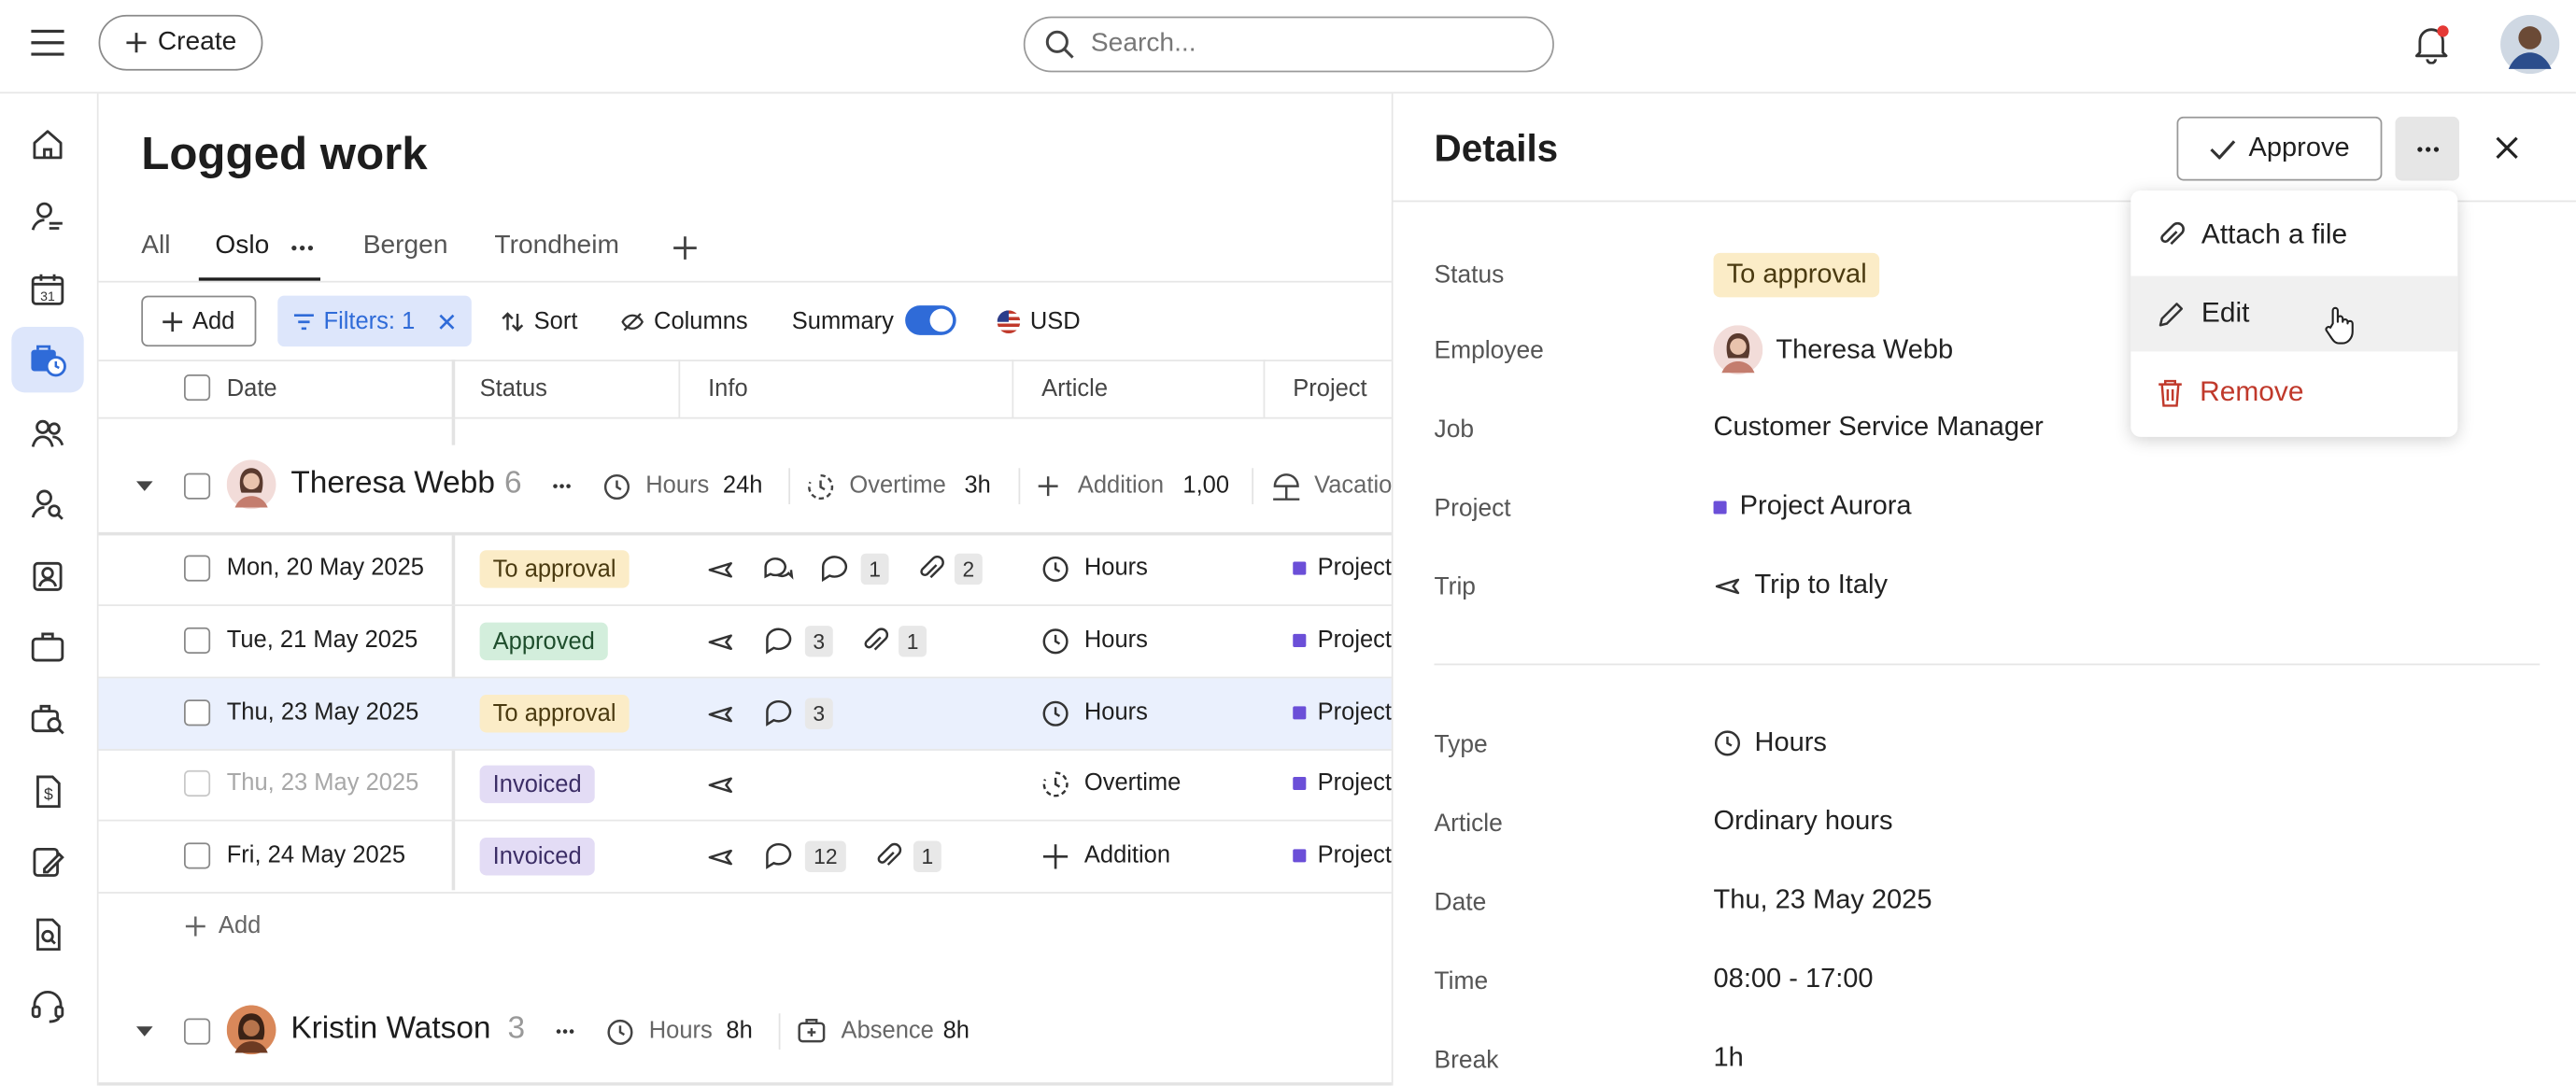 This screenshot has width=2576, height=1086. I want to click on column-header-project: Project, so click(1329, 389).